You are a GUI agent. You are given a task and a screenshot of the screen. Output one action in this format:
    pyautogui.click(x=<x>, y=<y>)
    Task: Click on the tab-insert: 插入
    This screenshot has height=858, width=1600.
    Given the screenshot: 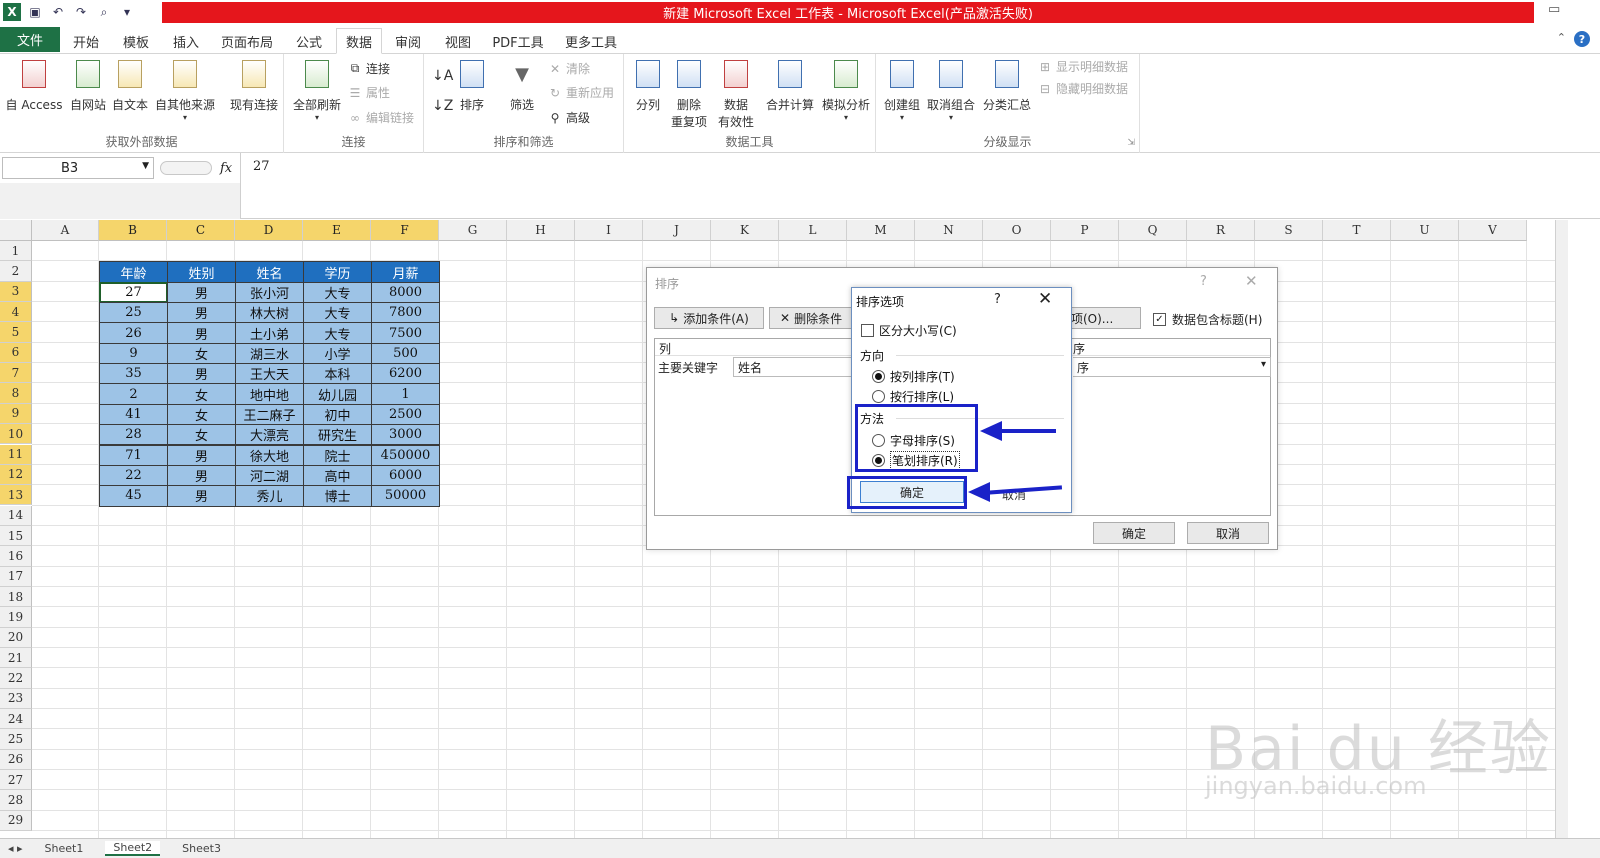 What is the action you would take?
    pyautogui.click(x=186, y=41)
    